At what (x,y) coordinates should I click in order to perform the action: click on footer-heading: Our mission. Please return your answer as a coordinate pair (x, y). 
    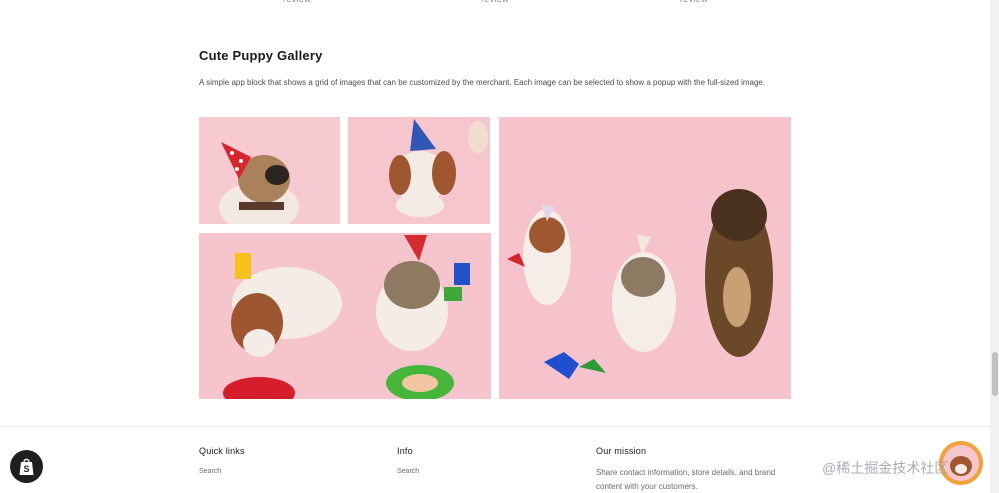
    Looking at the image, I should click on (621, 451).